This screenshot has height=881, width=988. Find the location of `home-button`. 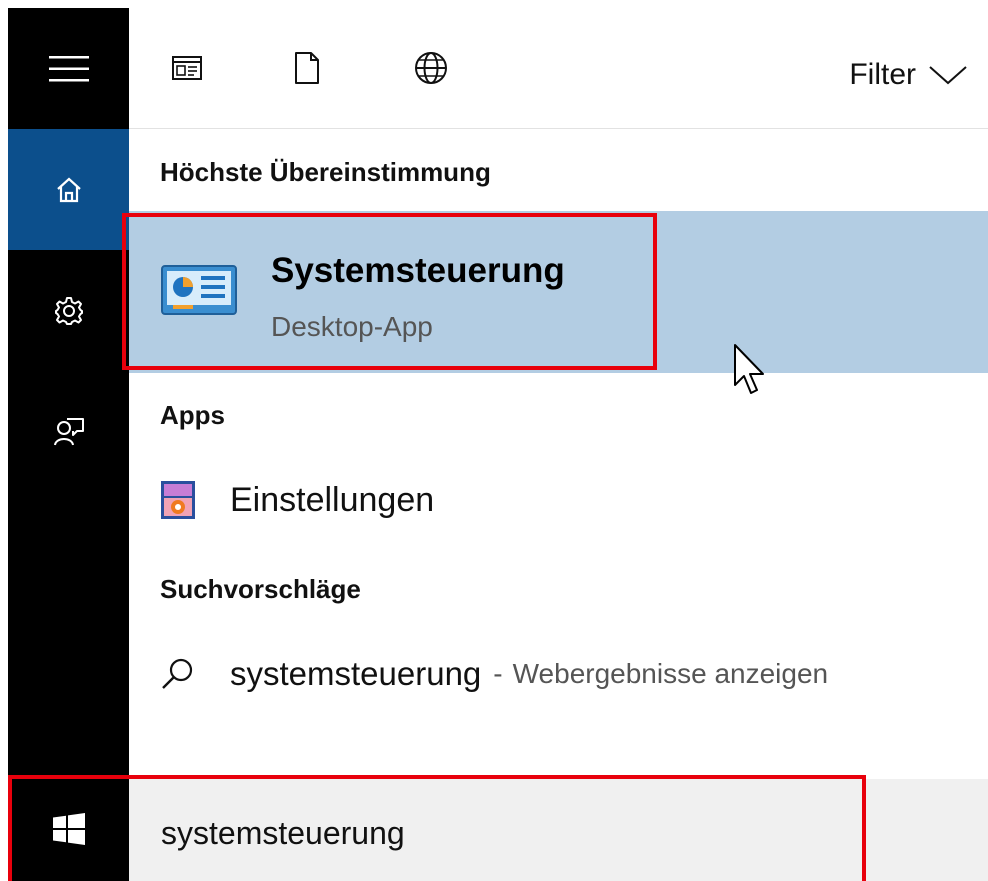

home-button is located at coordinates (68, 189).